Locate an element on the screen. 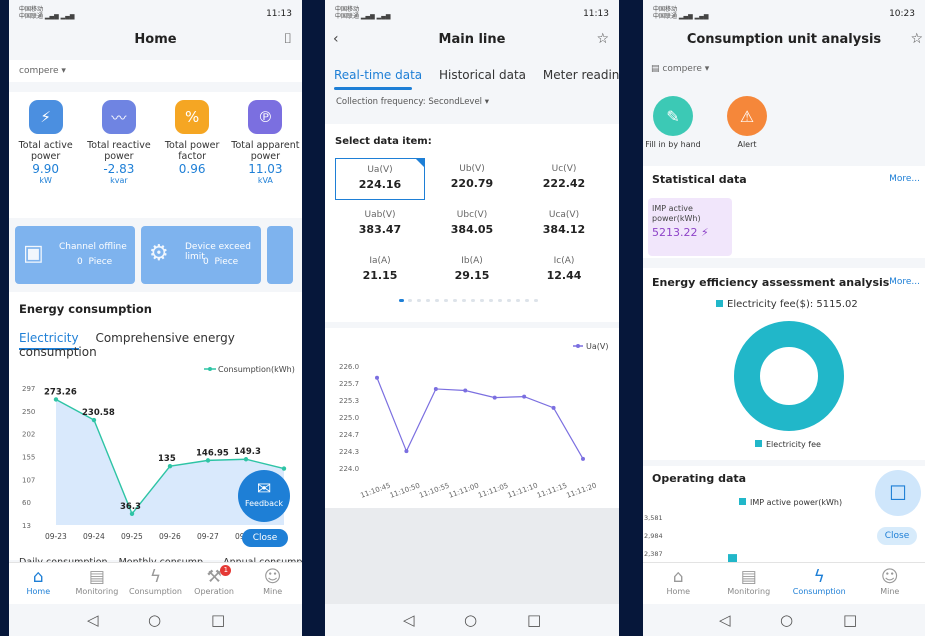 Image resolution: width=925 pixels, height=636 pixels. user-icon: ☺ is located at coordinates (889, 577).